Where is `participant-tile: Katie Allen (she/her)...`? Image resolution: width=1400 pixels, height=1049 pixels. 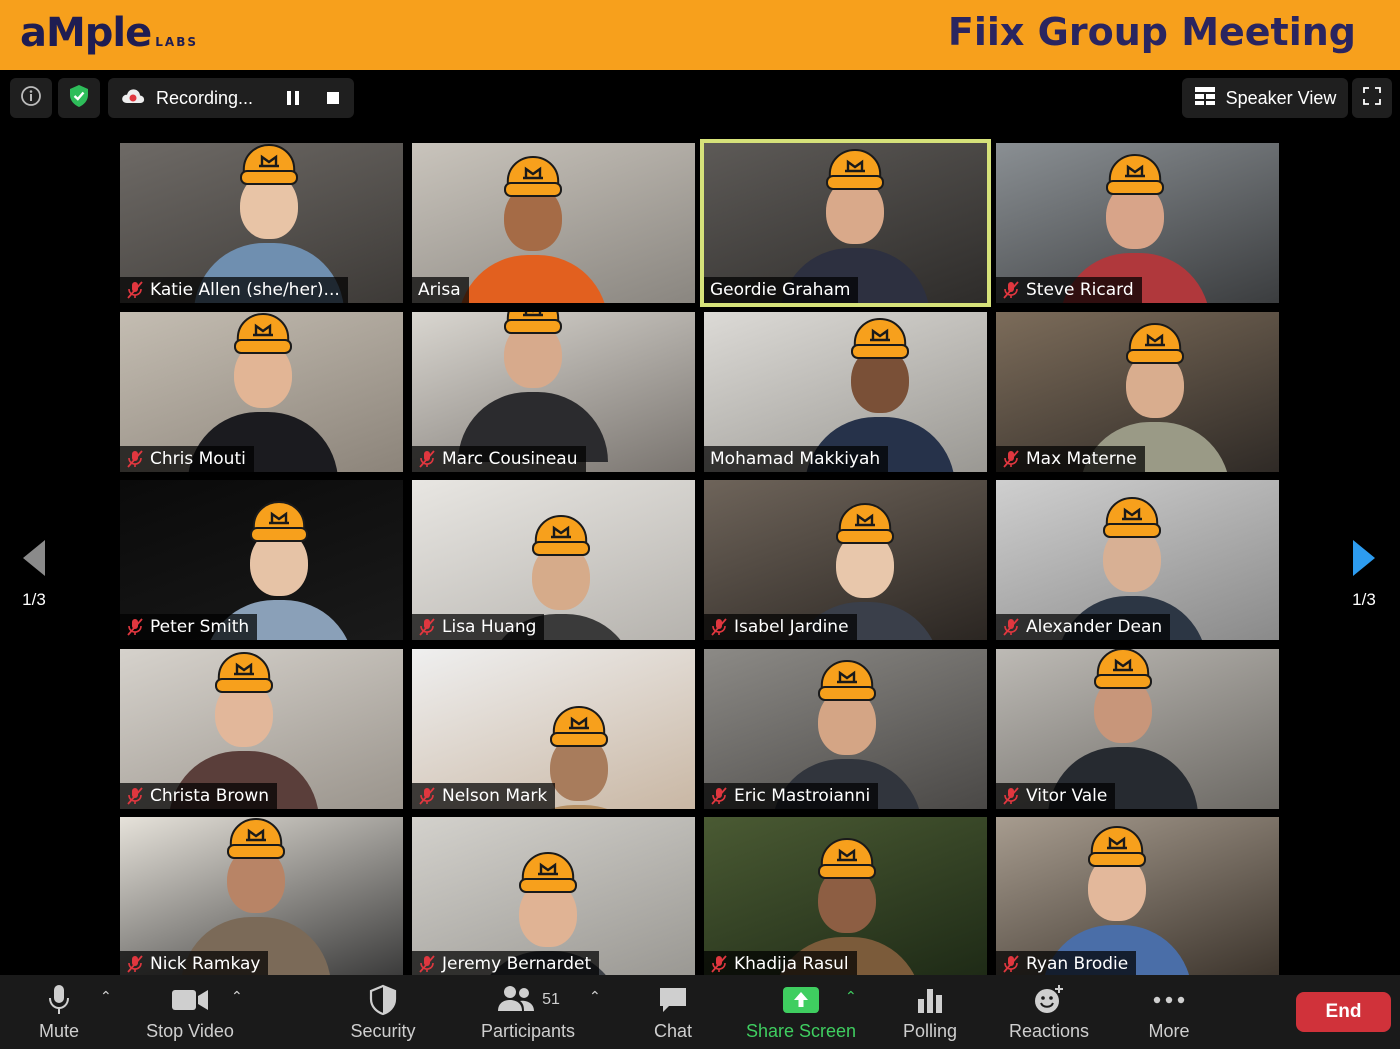
participant-tile: Katie Allen (she/her)... is located at coordinates (261, 223).